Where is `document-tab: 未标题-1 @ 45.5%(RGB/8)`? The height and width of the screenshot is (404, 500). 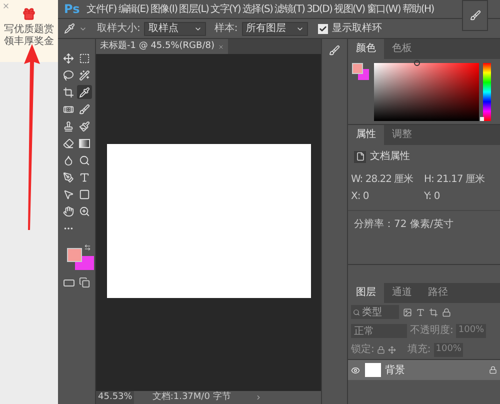 document-tab: 未标题-1 @ 45.5%(RGB/8) is located at coordinates (162, 46).